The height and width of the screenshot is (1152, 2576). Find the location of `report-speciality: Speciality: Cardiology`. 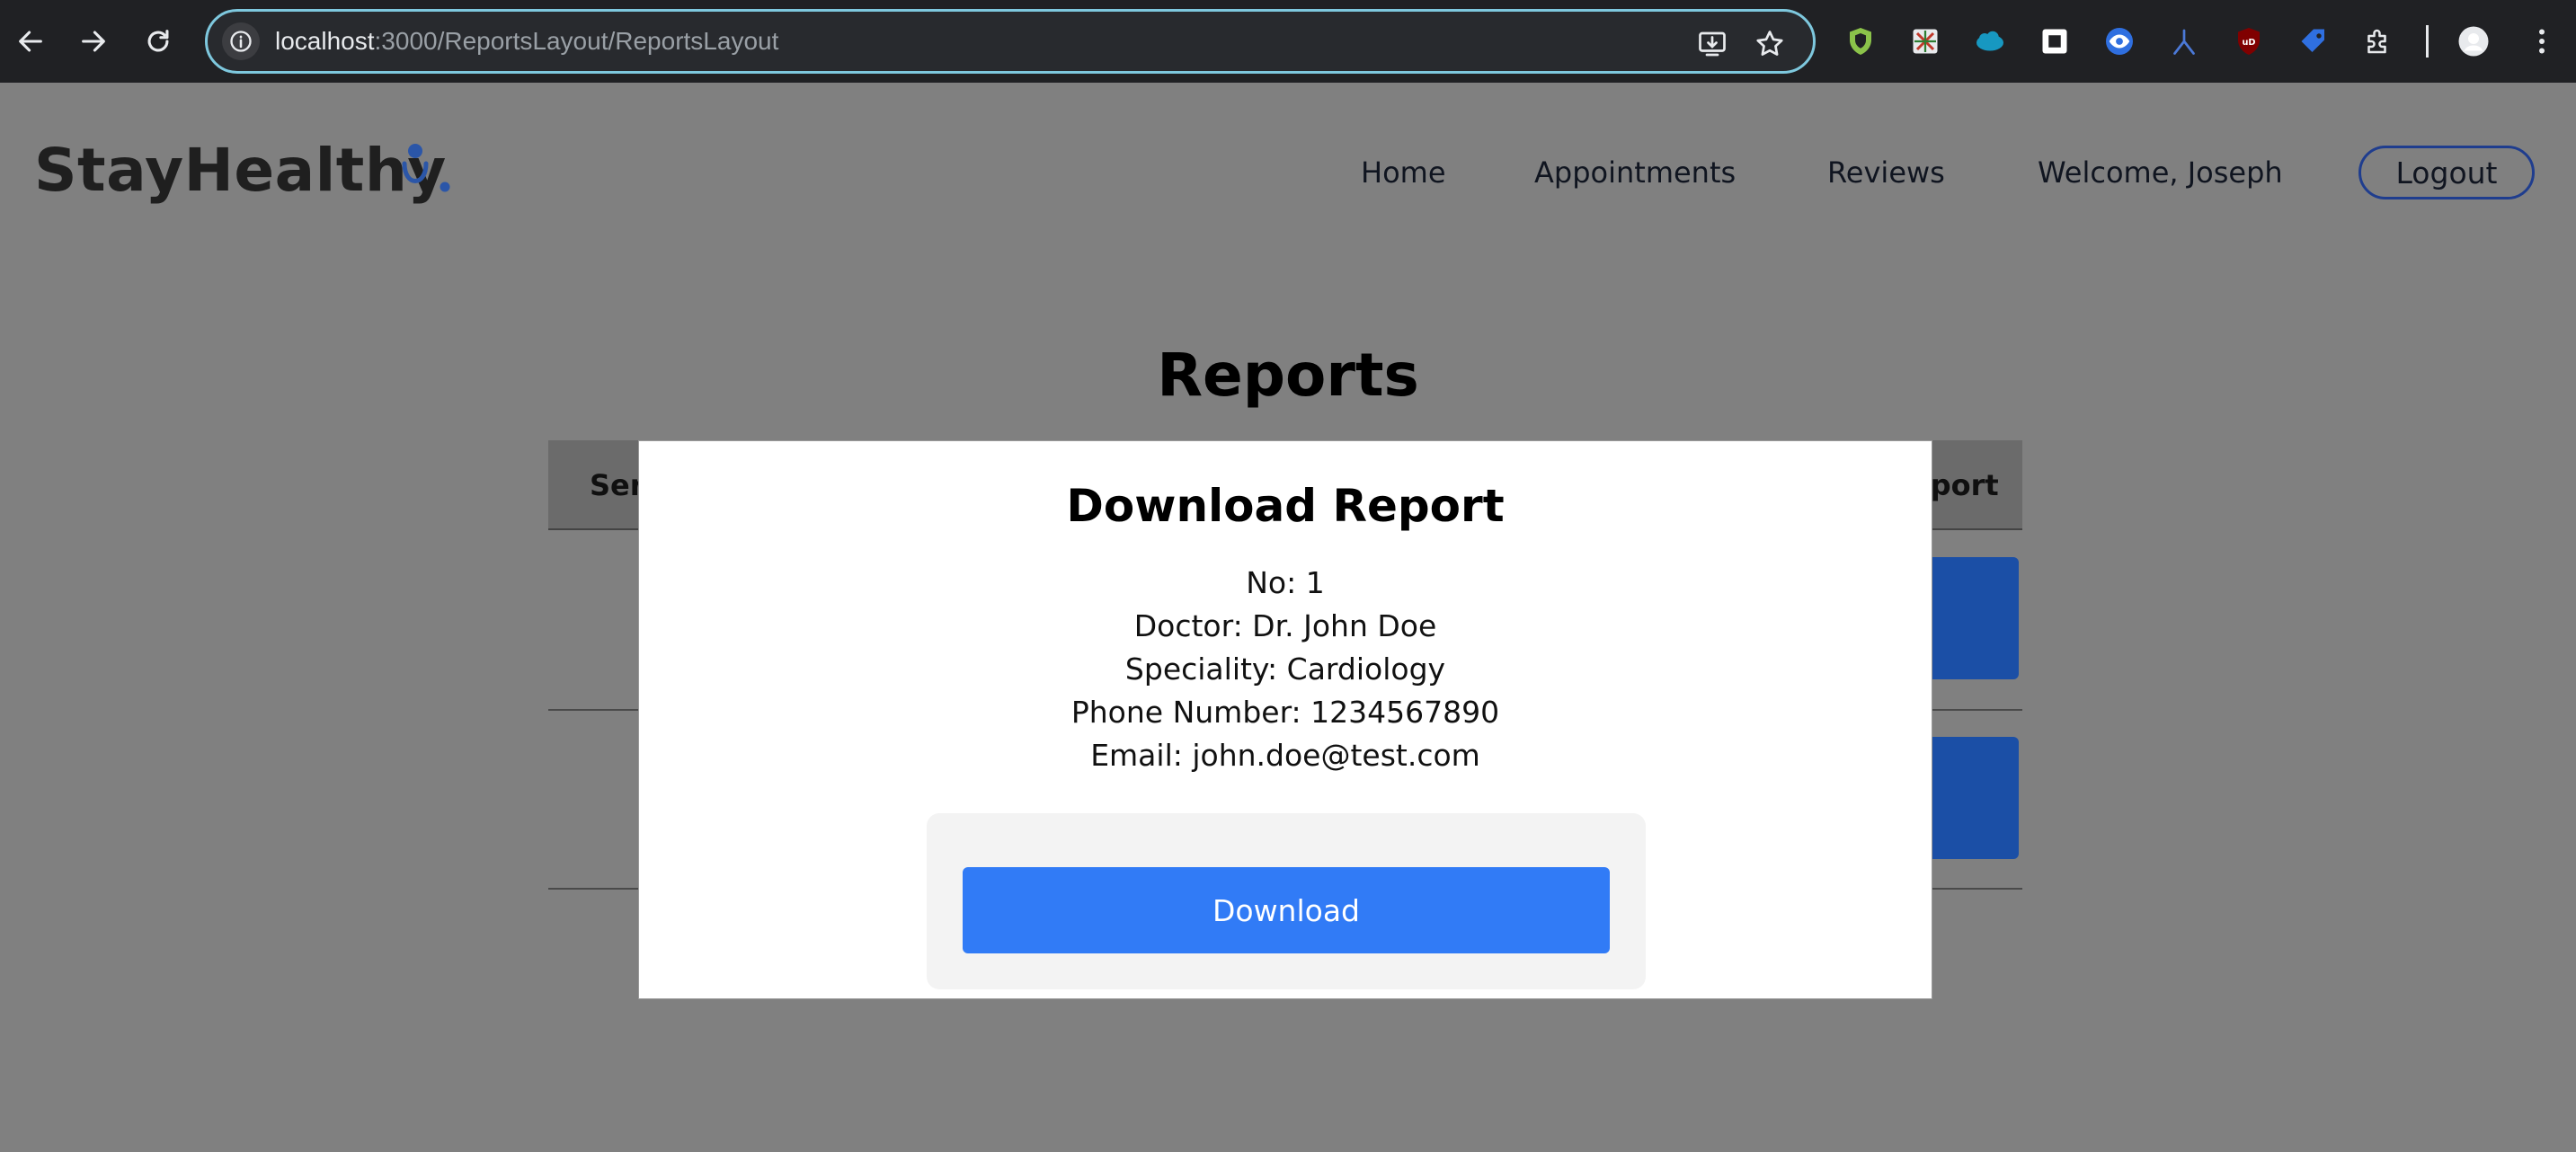

report-speciality: Speciality: Cardiology is located at coordinates (1285, 669).